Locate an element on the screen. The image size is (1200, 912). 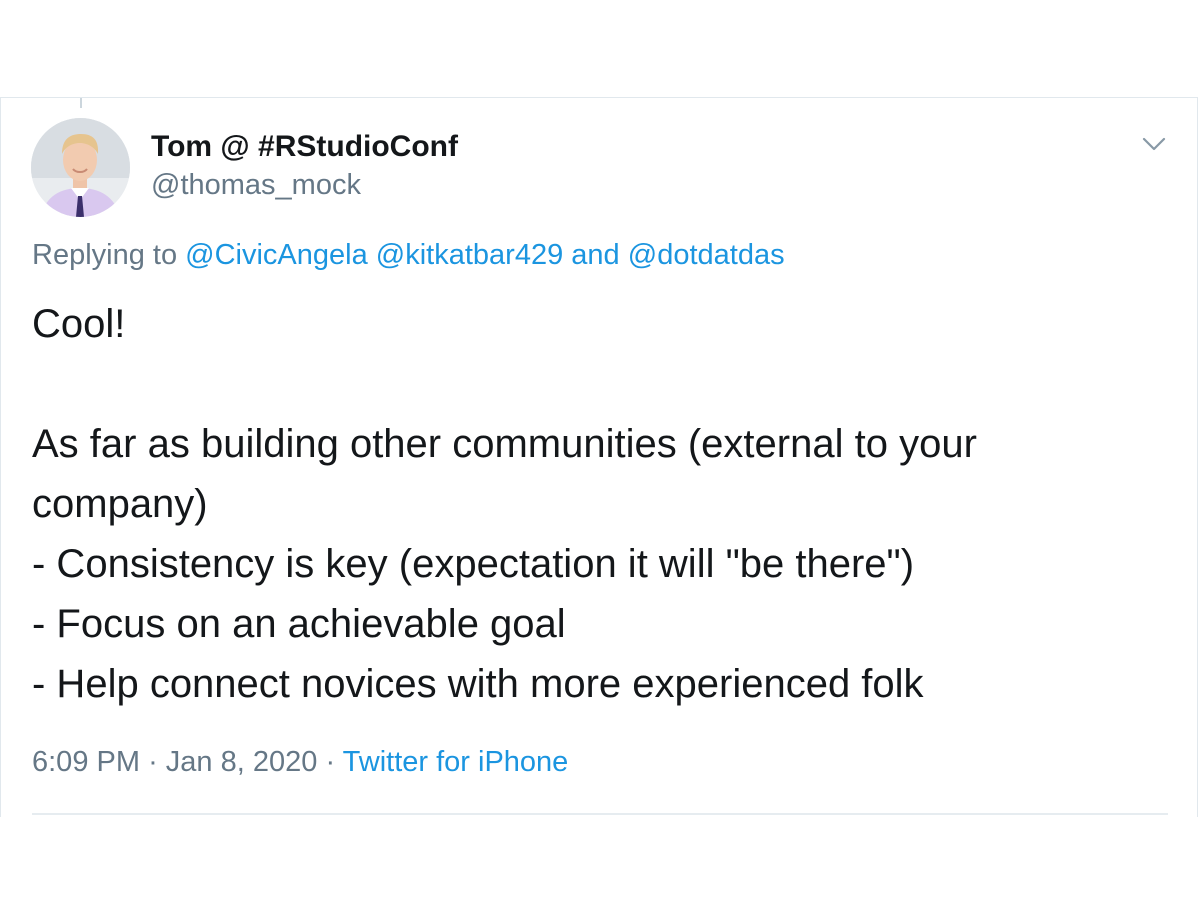
mention-link: @CivicAngela is located at coordinates (276, 255).